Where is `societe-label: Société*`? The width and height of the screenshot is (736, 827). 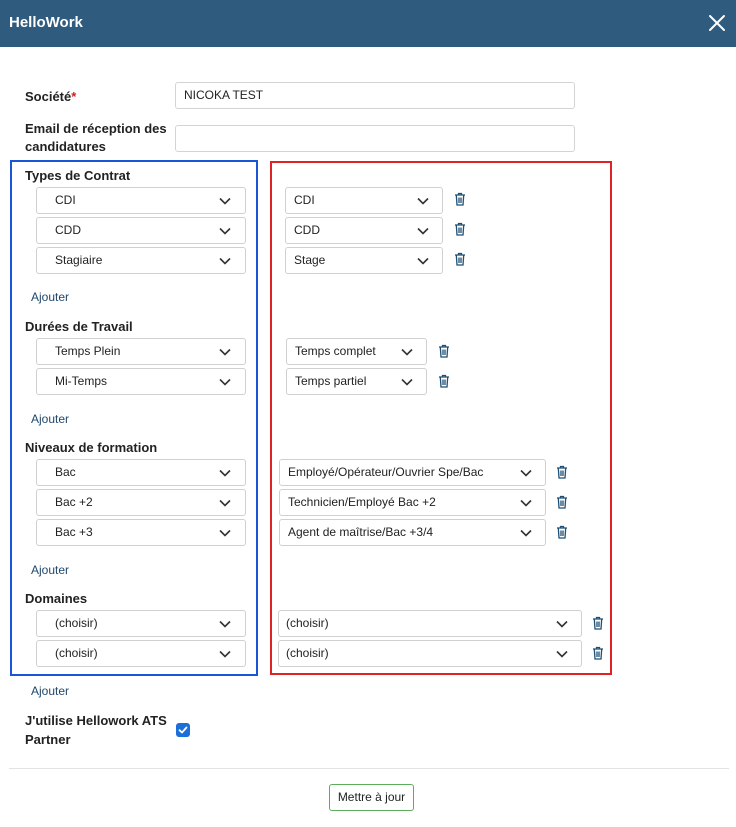 societe-label: Société* is located at coordinates (51, 96).